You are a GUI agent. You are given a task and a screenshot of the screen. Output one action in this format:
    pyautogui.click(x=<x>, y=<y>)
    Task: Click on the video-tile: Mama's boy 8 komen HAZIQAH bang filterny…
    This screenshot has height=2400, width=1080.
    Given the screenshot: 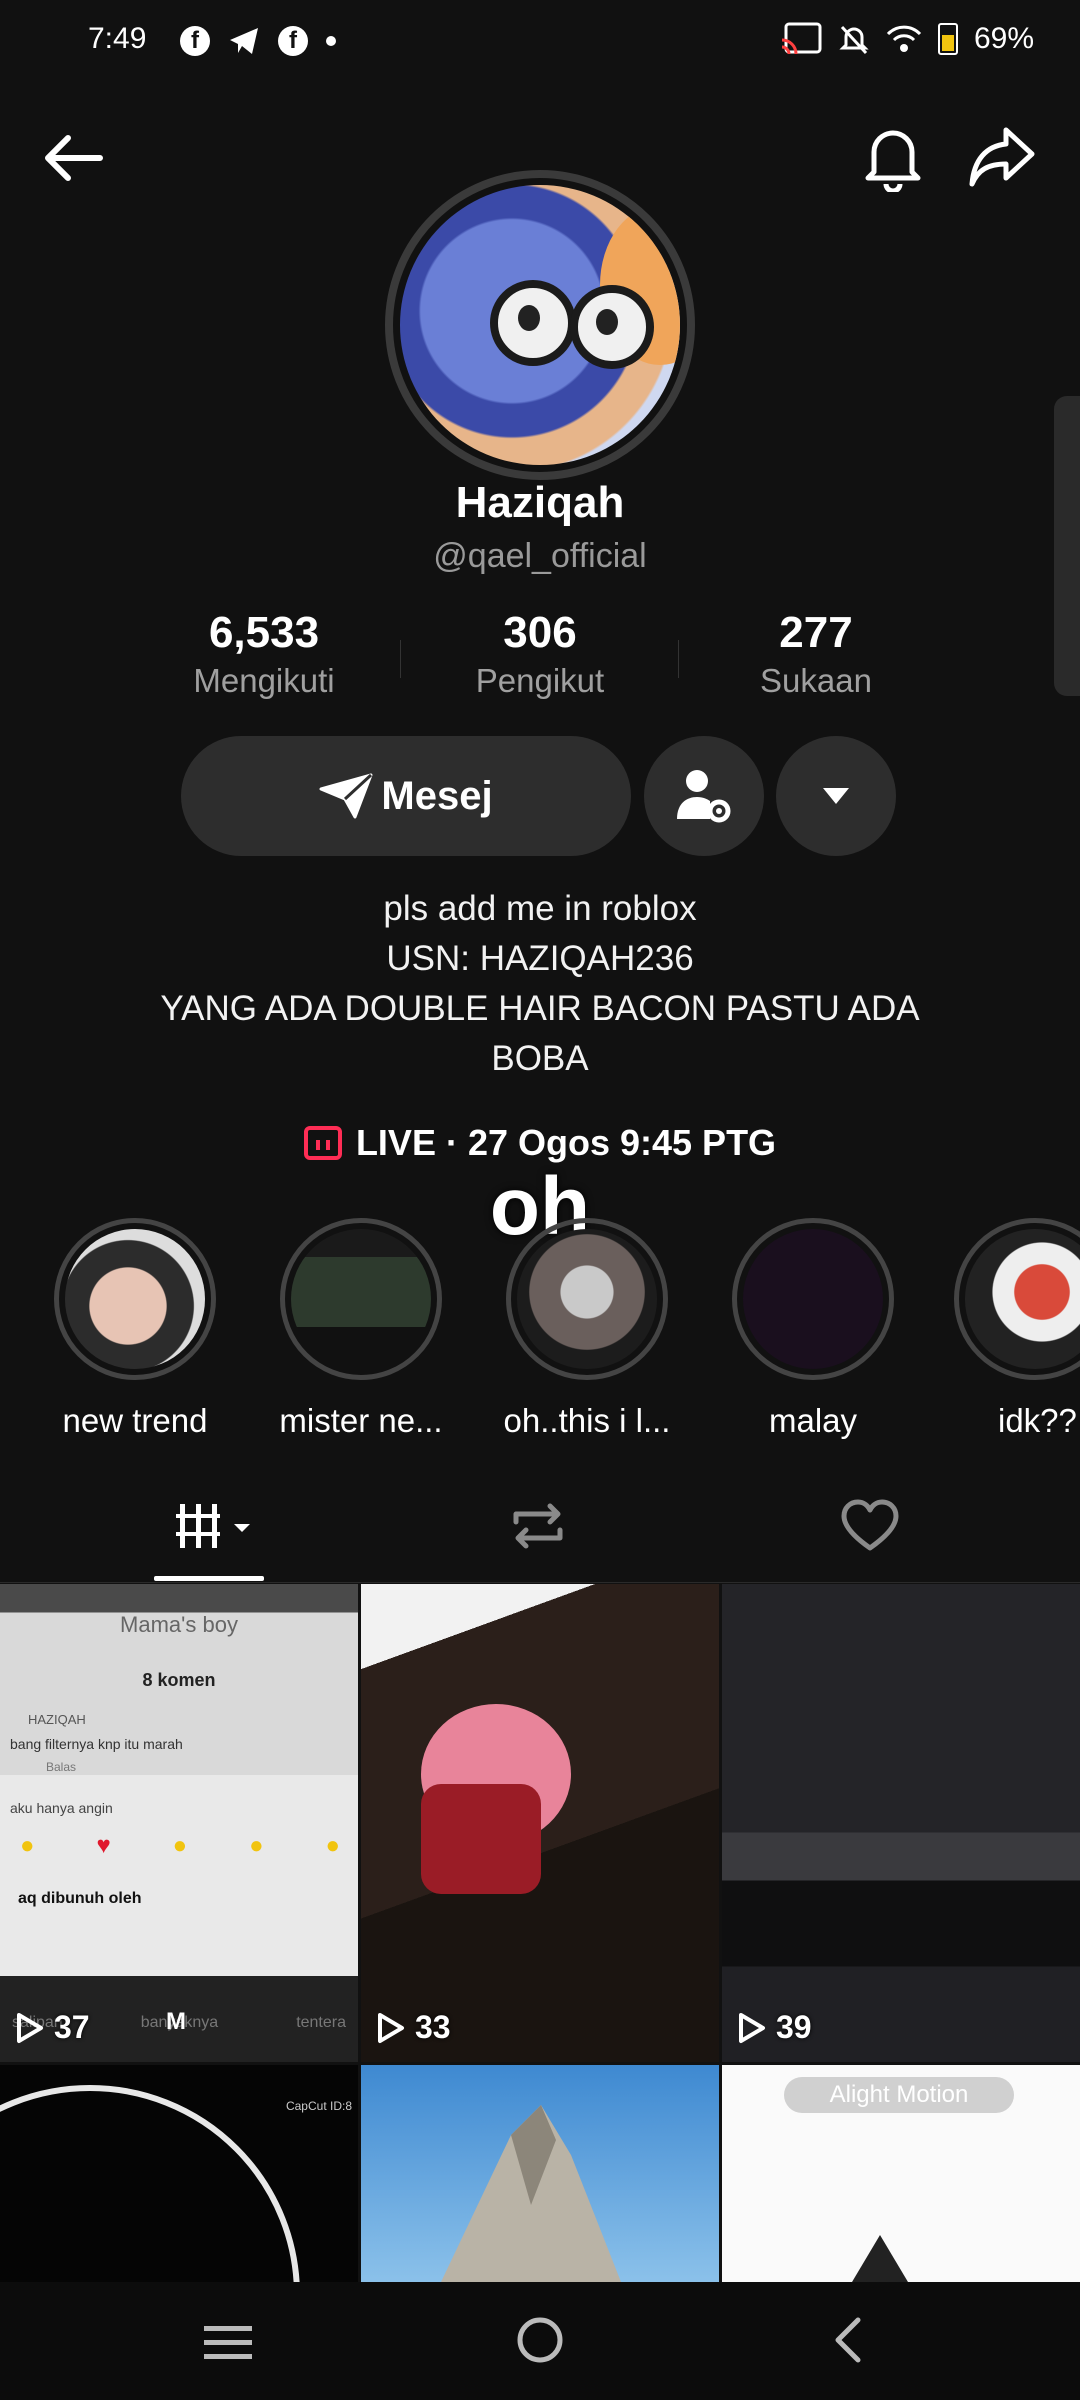 What is the action you would take?
    pyautogui.click(x=179, y=1823)
    